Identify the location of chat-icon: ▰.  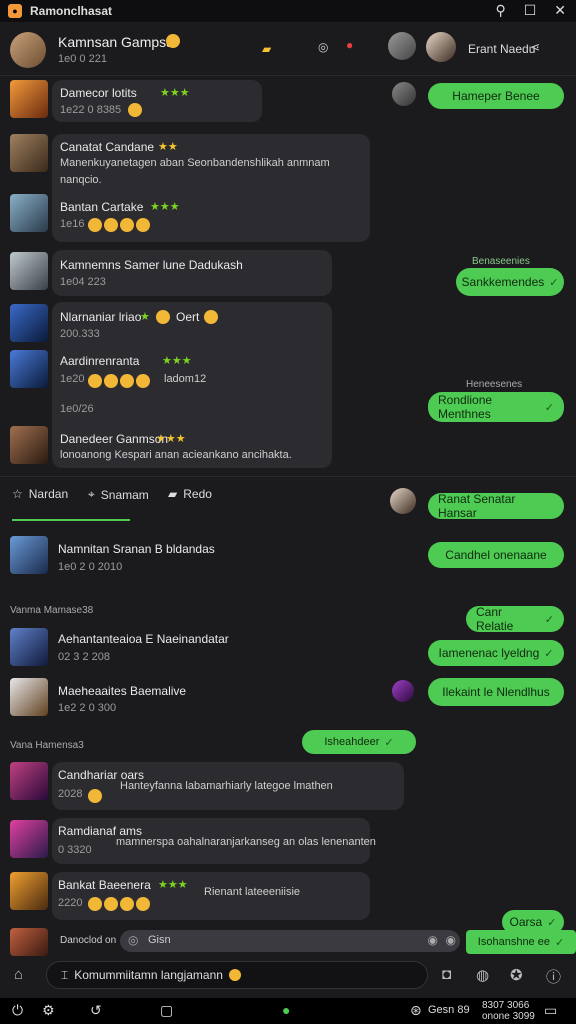
(173, 494).